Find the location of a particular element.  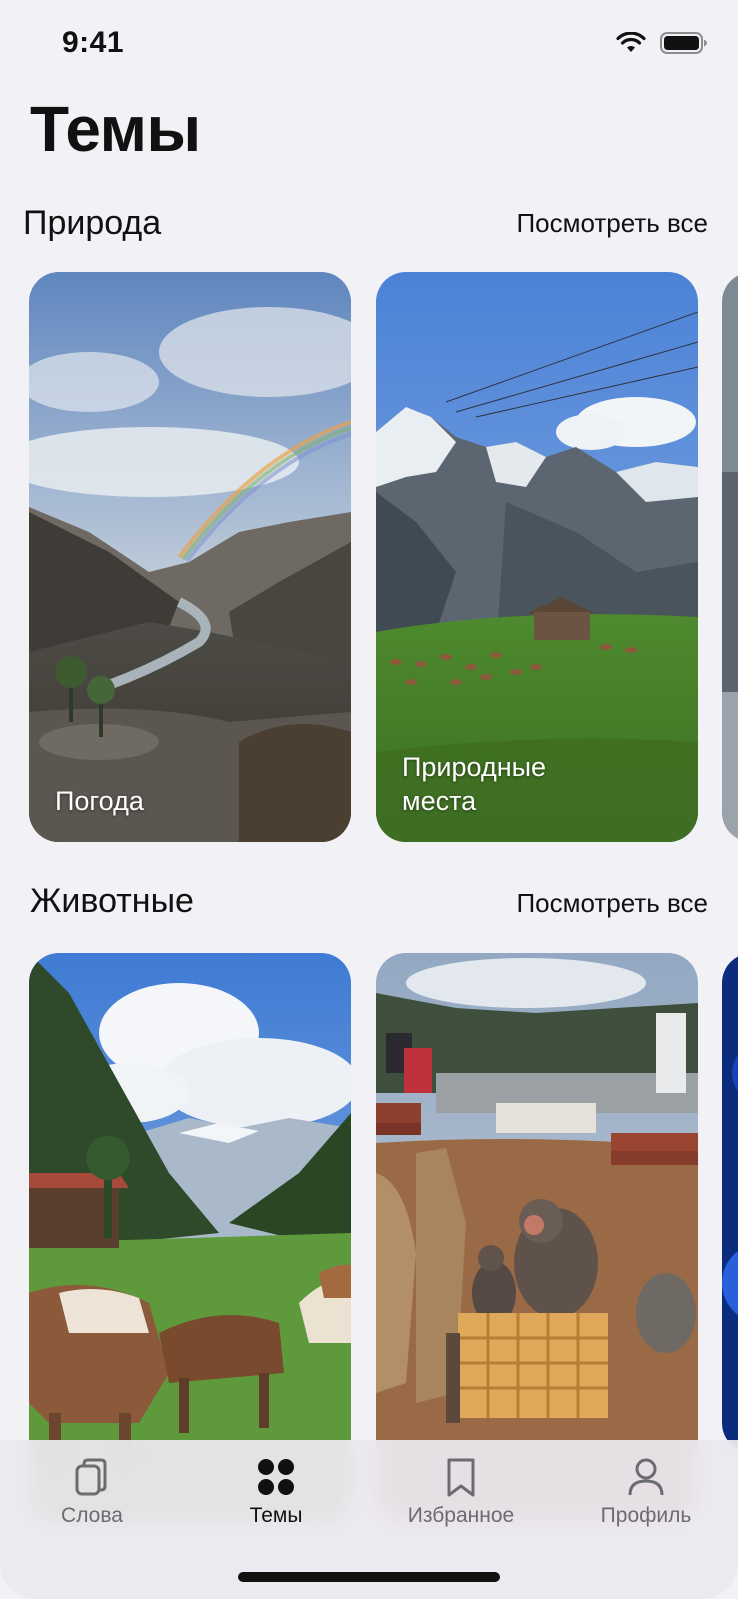

tab-label: Темы is located at coordinates (276, 1515).